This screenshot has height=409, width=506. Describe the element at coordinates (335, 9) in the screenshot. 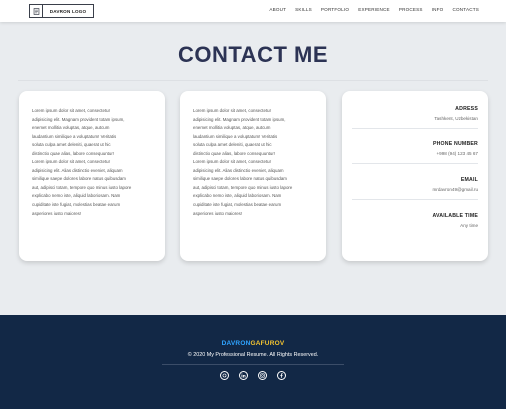

I see `nav-portfolio: PORTFOLIO` at that location.